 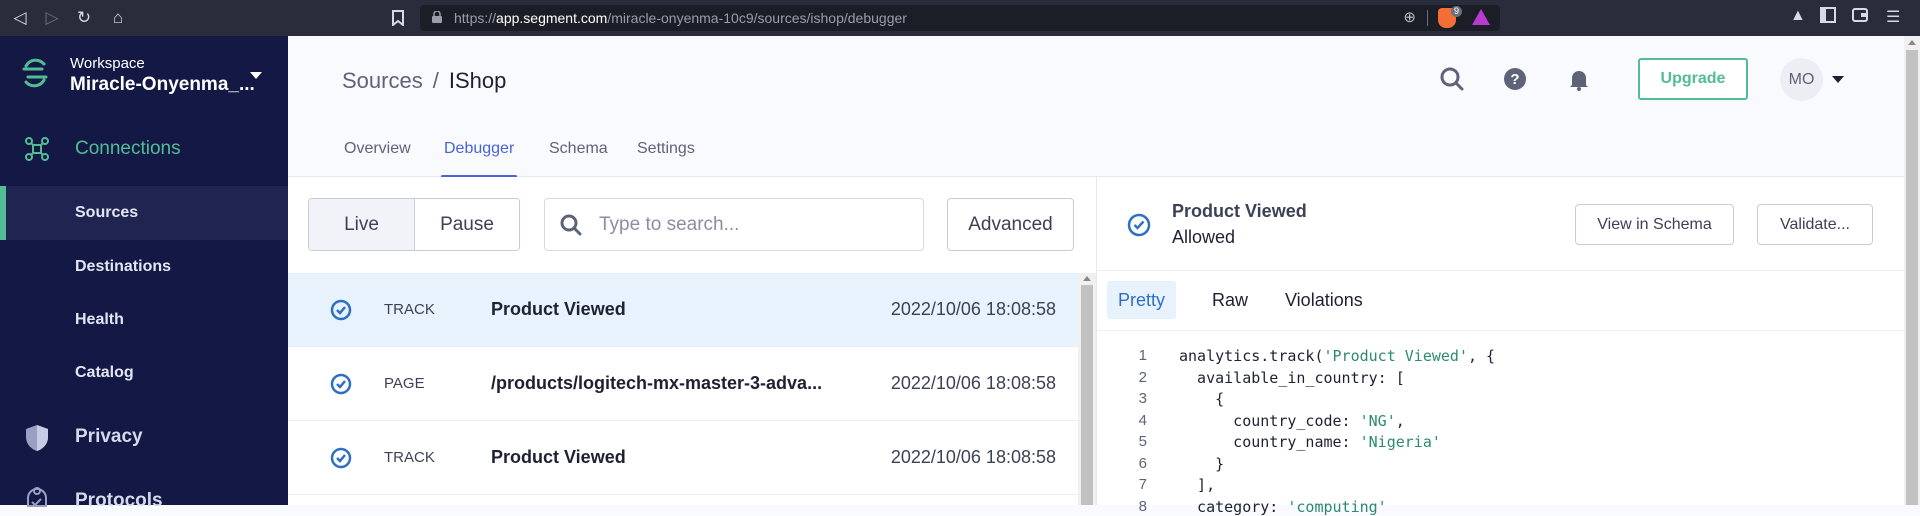 I want to click on code-text: ,, so click(x=1400, y=420).